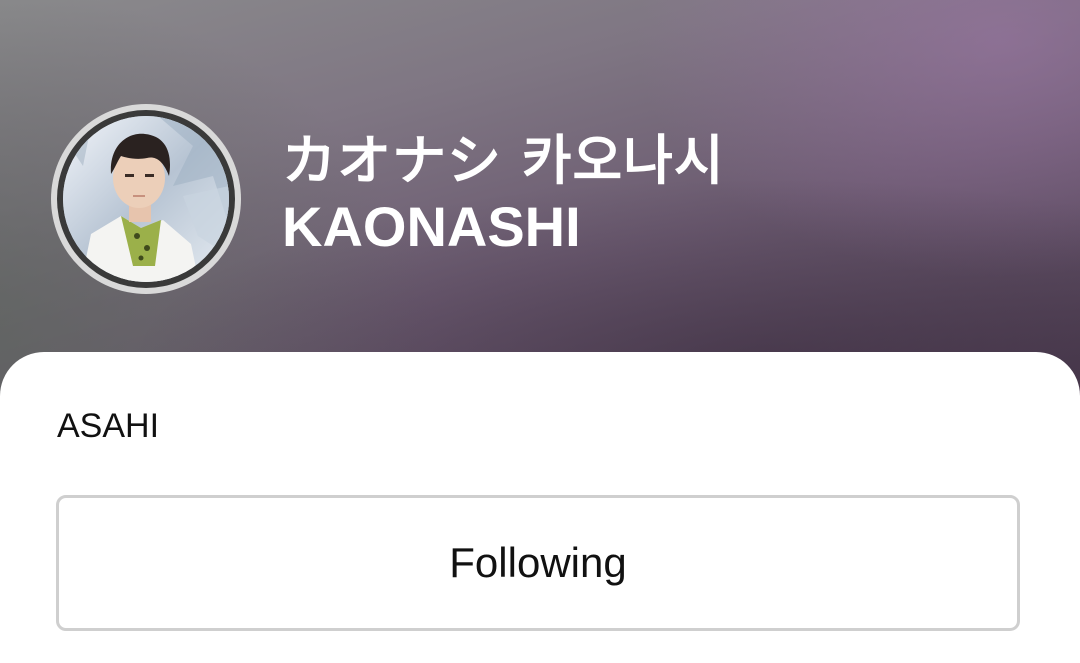 Image resolution: width=1080 pixels, height=663 pixels. I want to click on member-name: ASAHI, so click(108, 426).